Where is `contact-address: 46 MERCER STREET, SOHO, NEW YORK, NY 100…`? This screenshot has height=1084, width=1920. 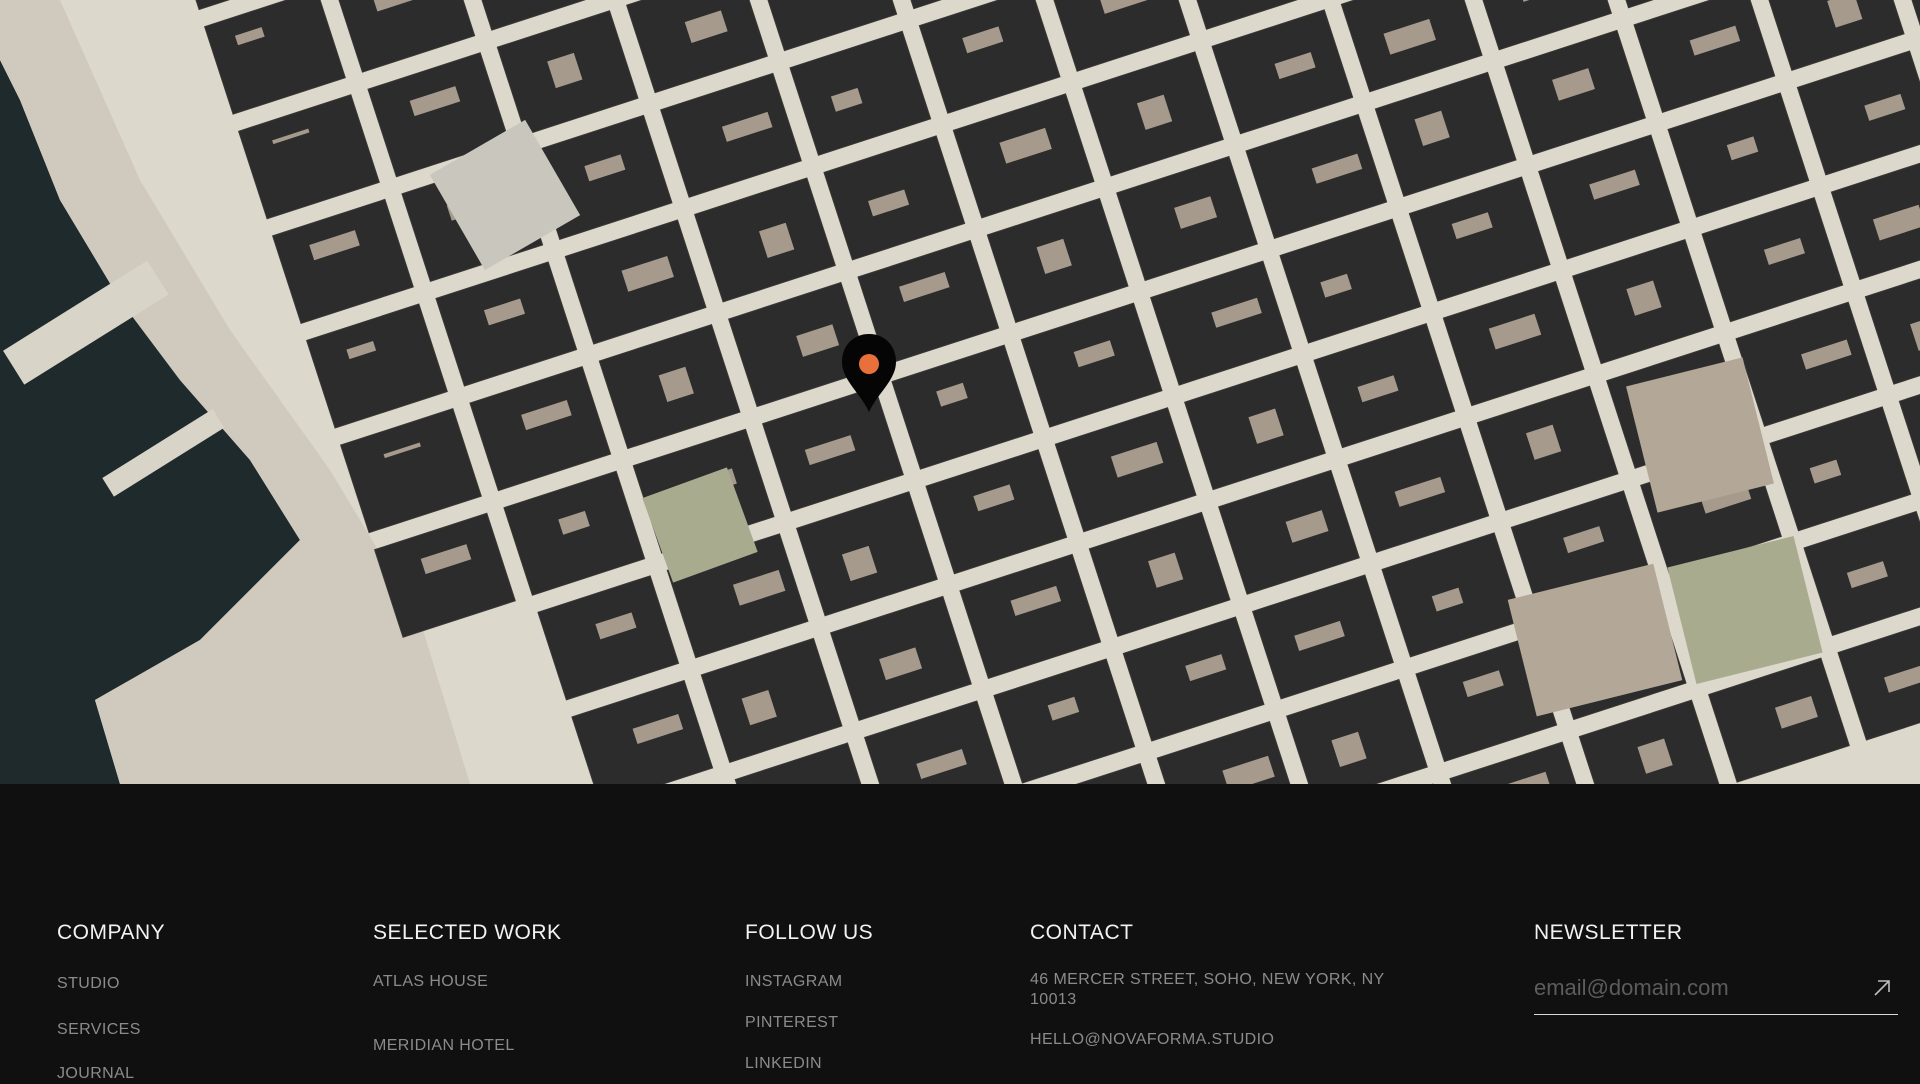 contact-address: 46 MERCER STREET, SOHO, NEW YORK, NY 100… is located at coordinates (1207, 989).